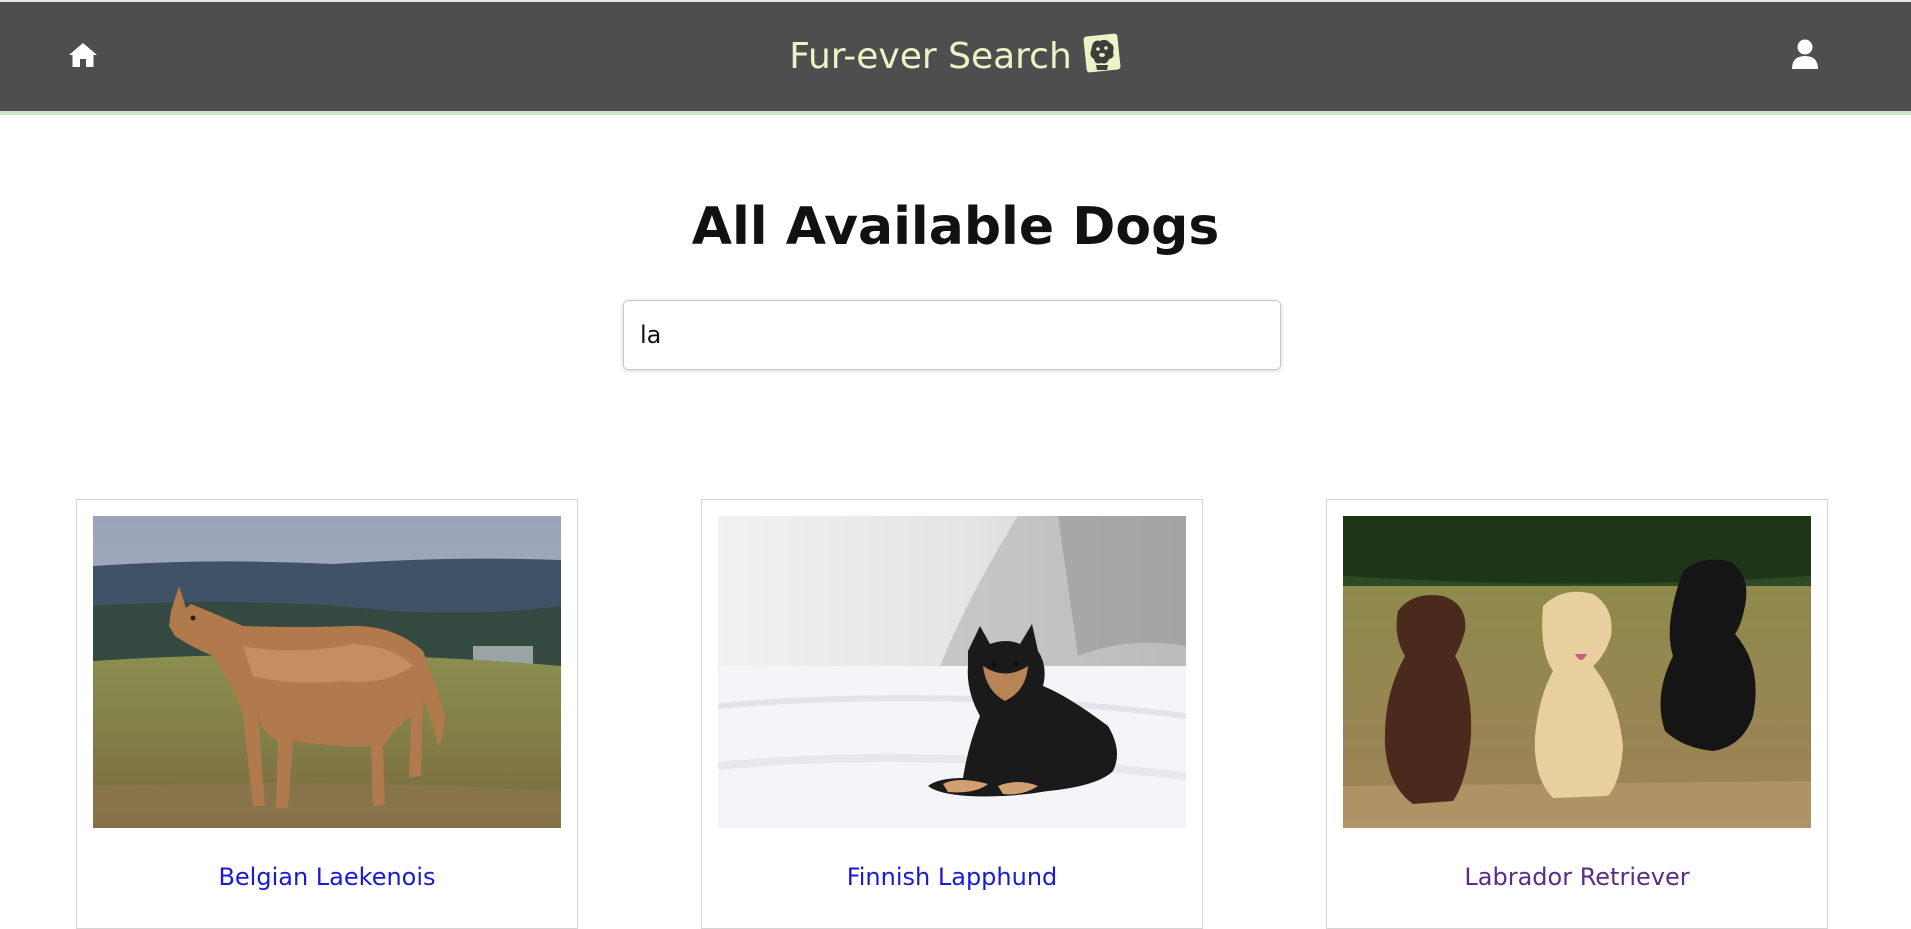 This screenshot has width=1911, height=929. Describe the element at coordinates (930, 56) in the screenshot. I see `brand-title: Fur-ever Search` at that location.